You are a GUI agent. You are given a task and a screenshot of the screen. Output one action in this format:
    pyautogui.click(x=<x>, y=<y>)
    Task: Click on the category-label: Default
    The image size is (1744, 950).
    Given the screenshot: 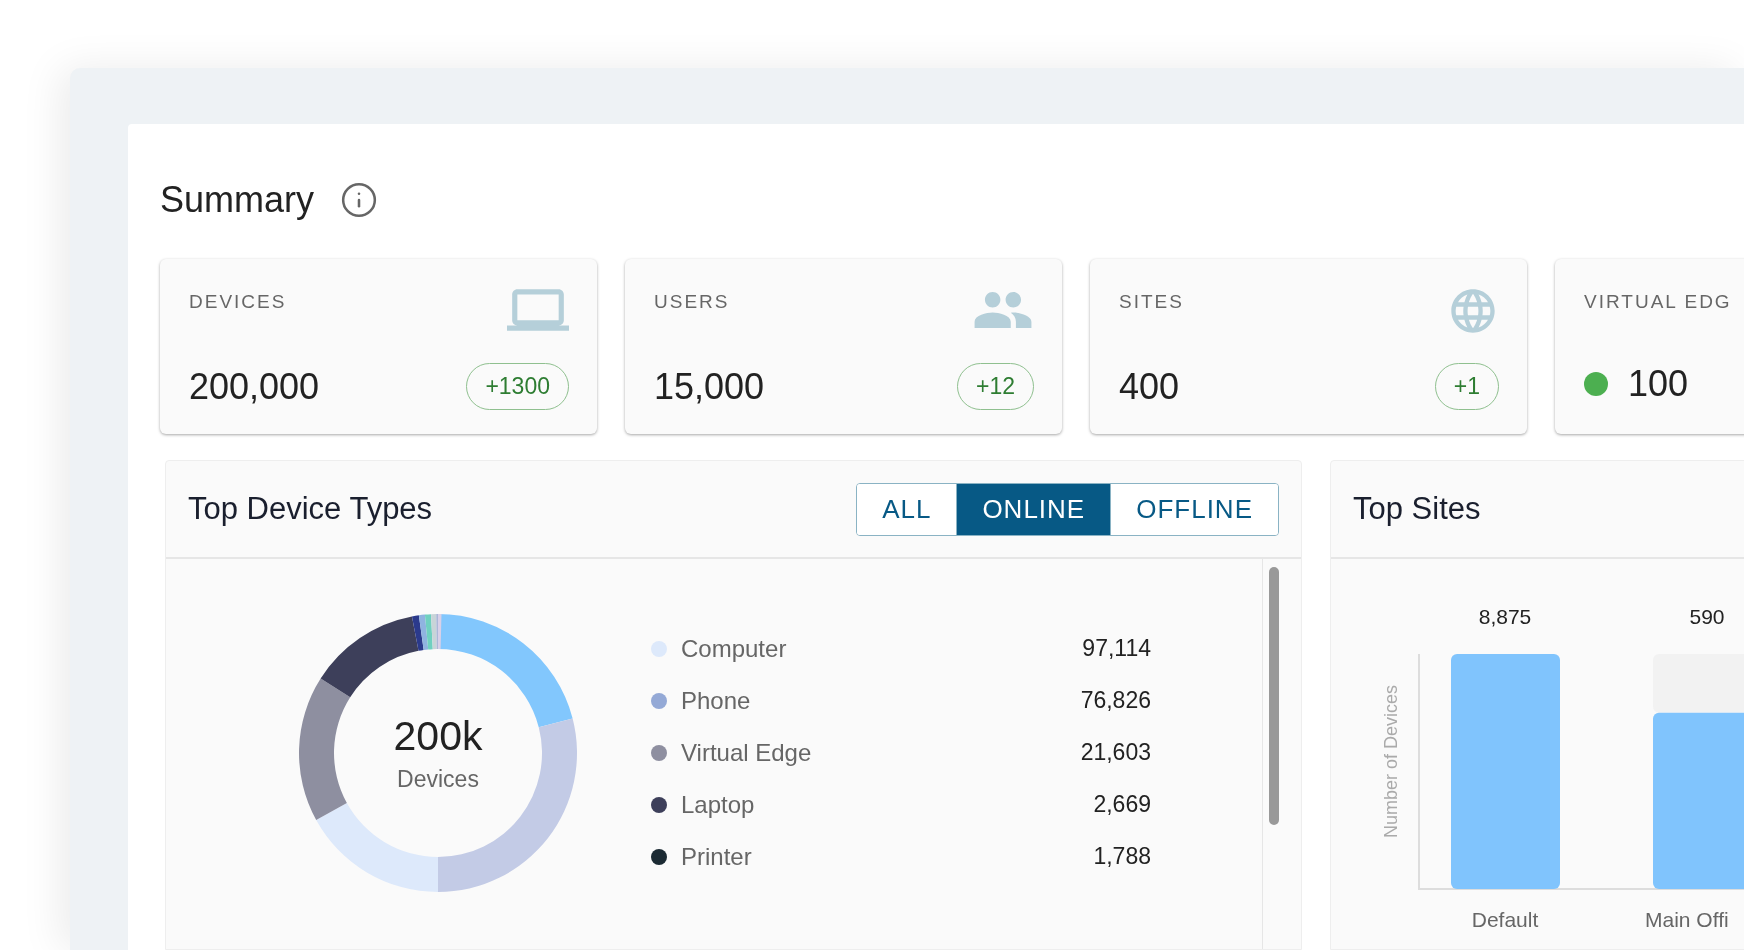 What is the action you would take?
    pyautogui.click(x=1505, y=919)
    